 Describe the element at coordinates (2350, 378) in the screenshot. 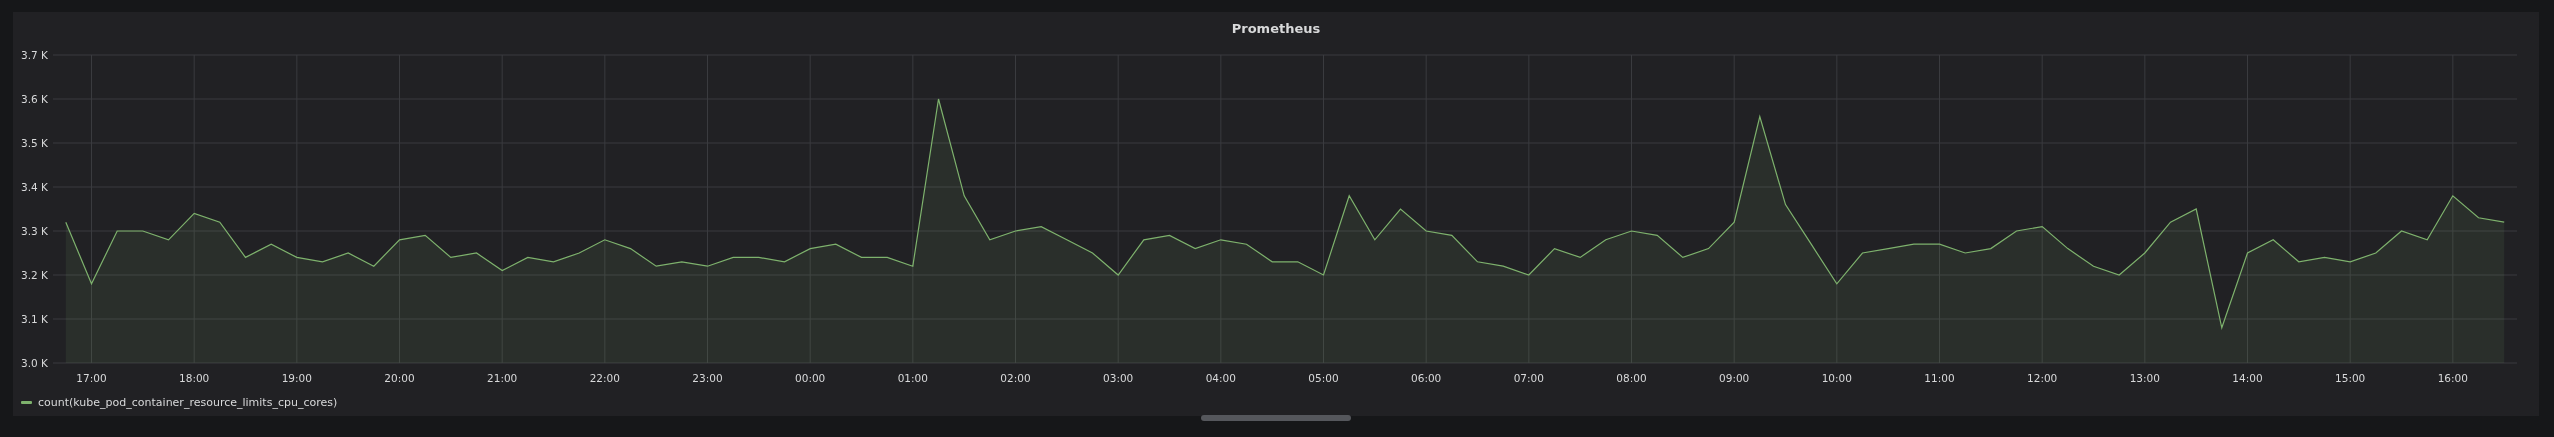

I see `x-axis-label: 15:00` at that location.